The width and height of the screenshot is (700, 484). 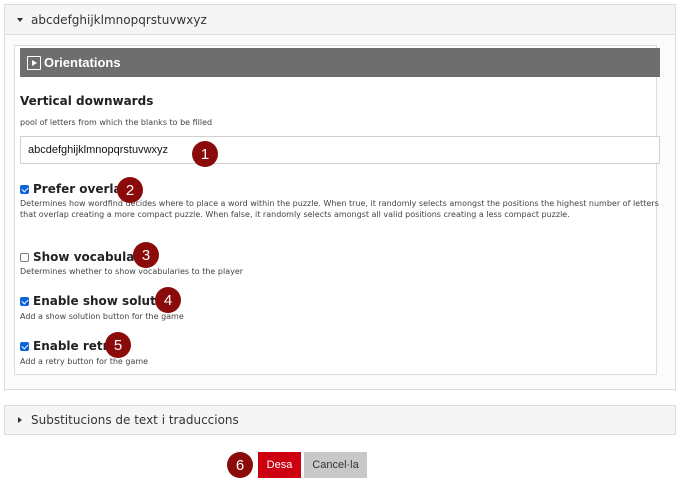 I want to click on show-vocabulary-label: Show vocabulary, so click(x=90, y=257).